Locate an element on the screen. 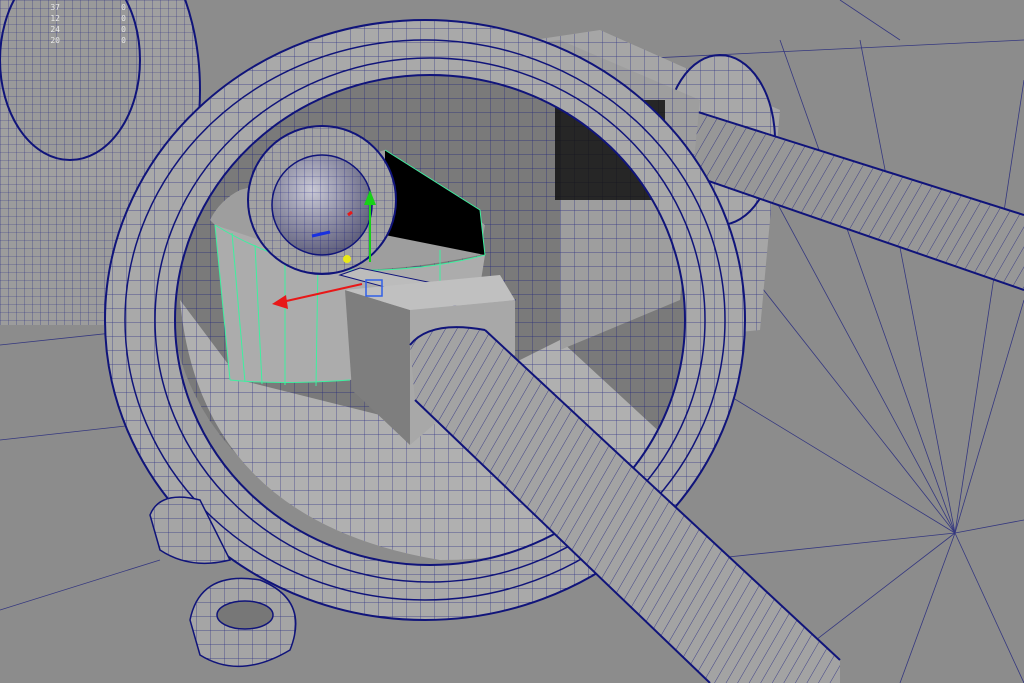 The width and height of the screenshot is (1024, 683). hud-row: 24 0 is located at coordinates (67, 29).